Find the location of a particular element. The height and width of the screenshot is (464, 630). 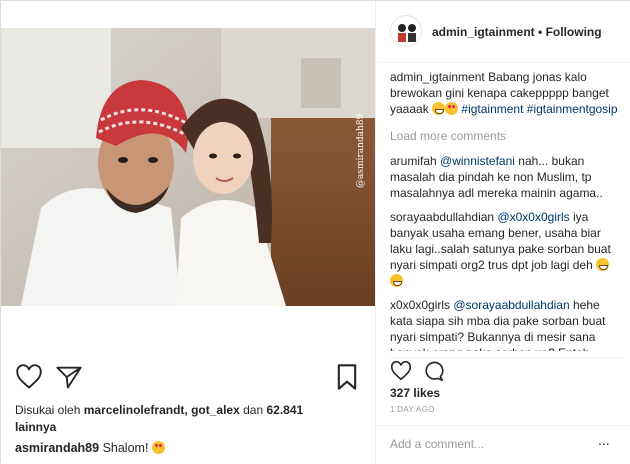

comment-icon is located at coordinates (433, 371).